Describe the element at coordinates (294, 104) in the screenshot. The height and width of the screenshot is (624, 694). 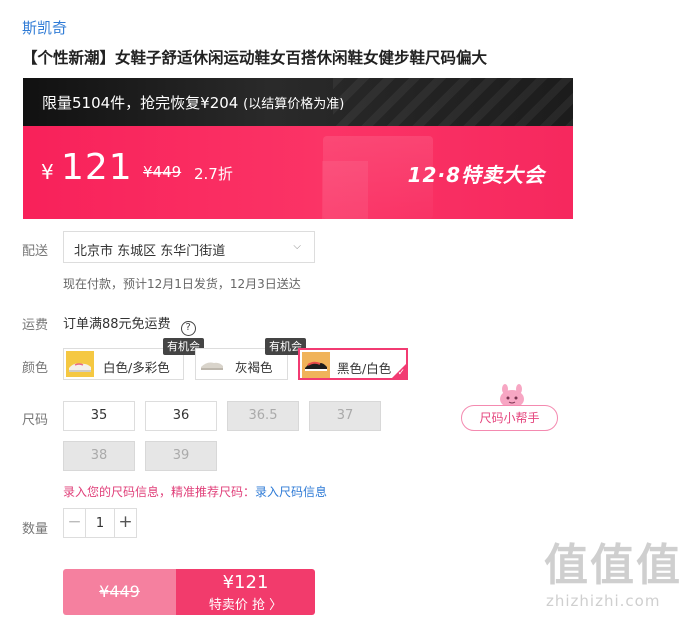
I see `limited-stock-note: (以结算价格为准)` at that location.